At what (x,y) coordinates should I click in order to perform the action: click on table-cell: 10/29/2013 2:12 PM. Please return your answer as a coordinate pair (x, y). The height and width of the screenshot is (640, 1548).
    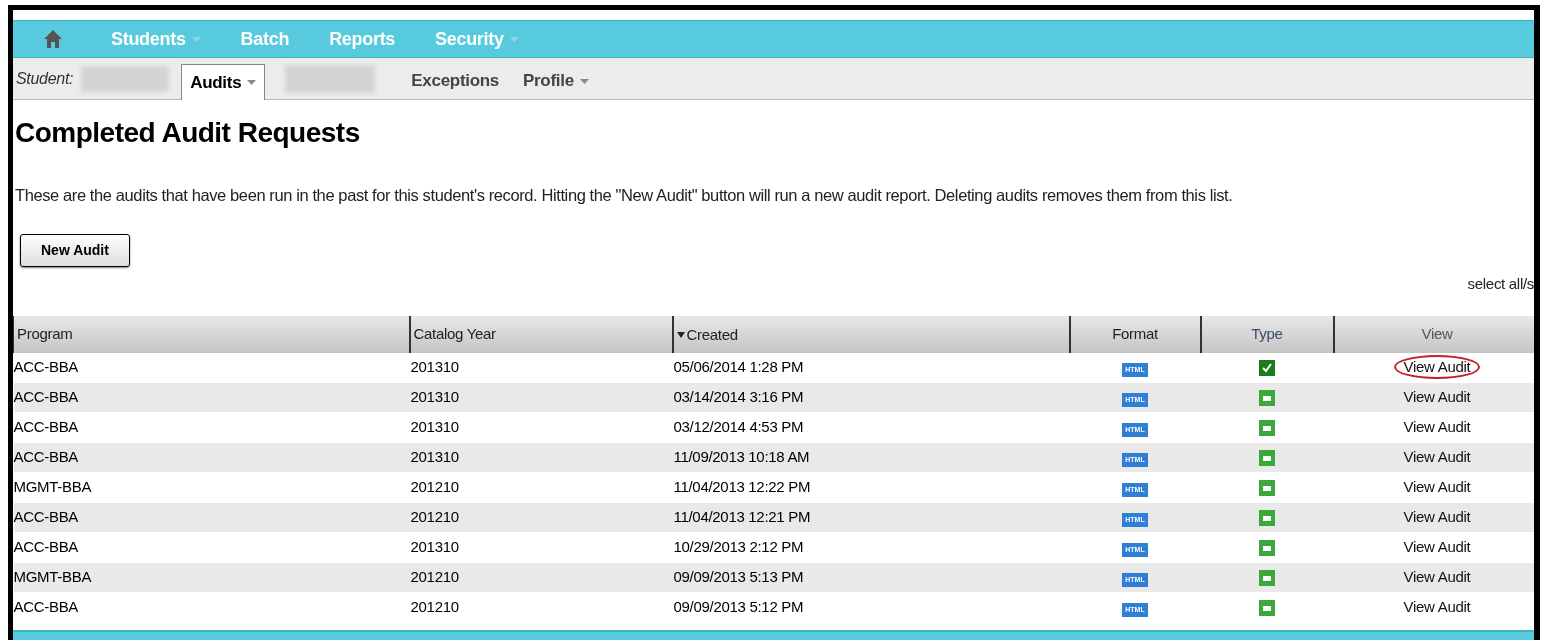
    Looking at the image, I should click on (871, 547).